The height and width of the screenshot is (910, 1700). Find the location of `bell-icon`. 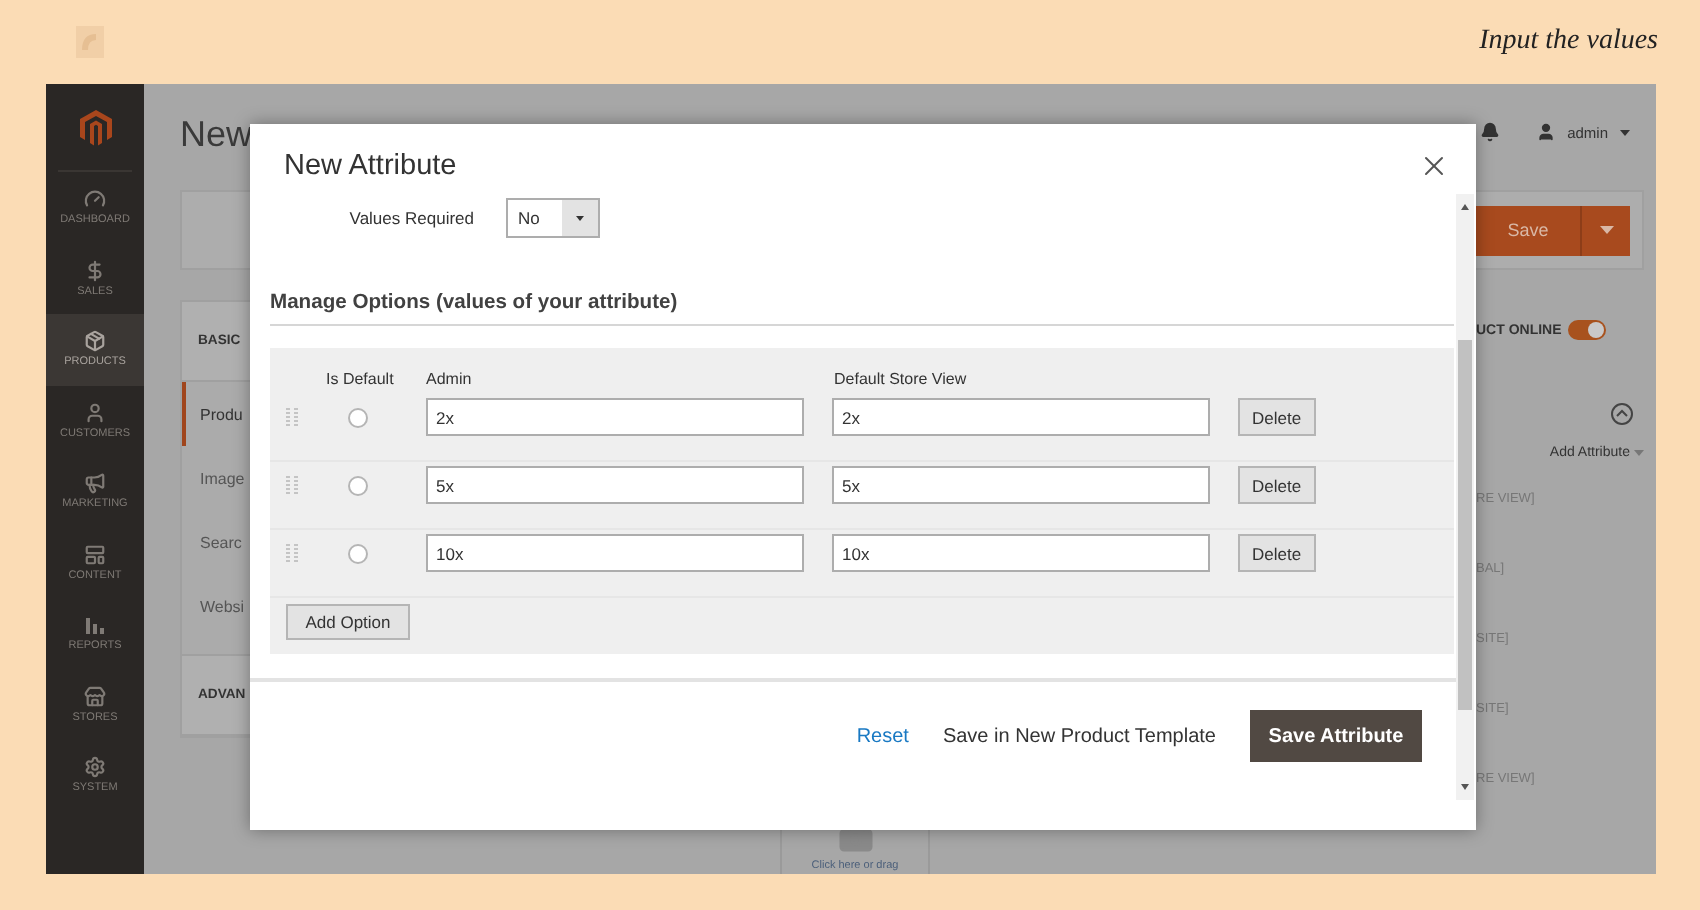

bell-icon is located at coordinates (1489, 132).